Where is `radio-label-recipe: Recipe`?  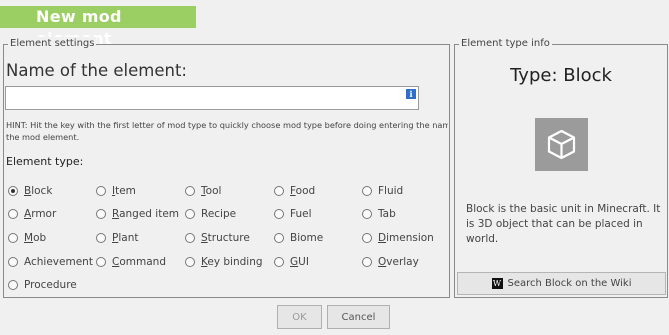 radio-label-recipe: Recipe is located at coordinates (219, 214).